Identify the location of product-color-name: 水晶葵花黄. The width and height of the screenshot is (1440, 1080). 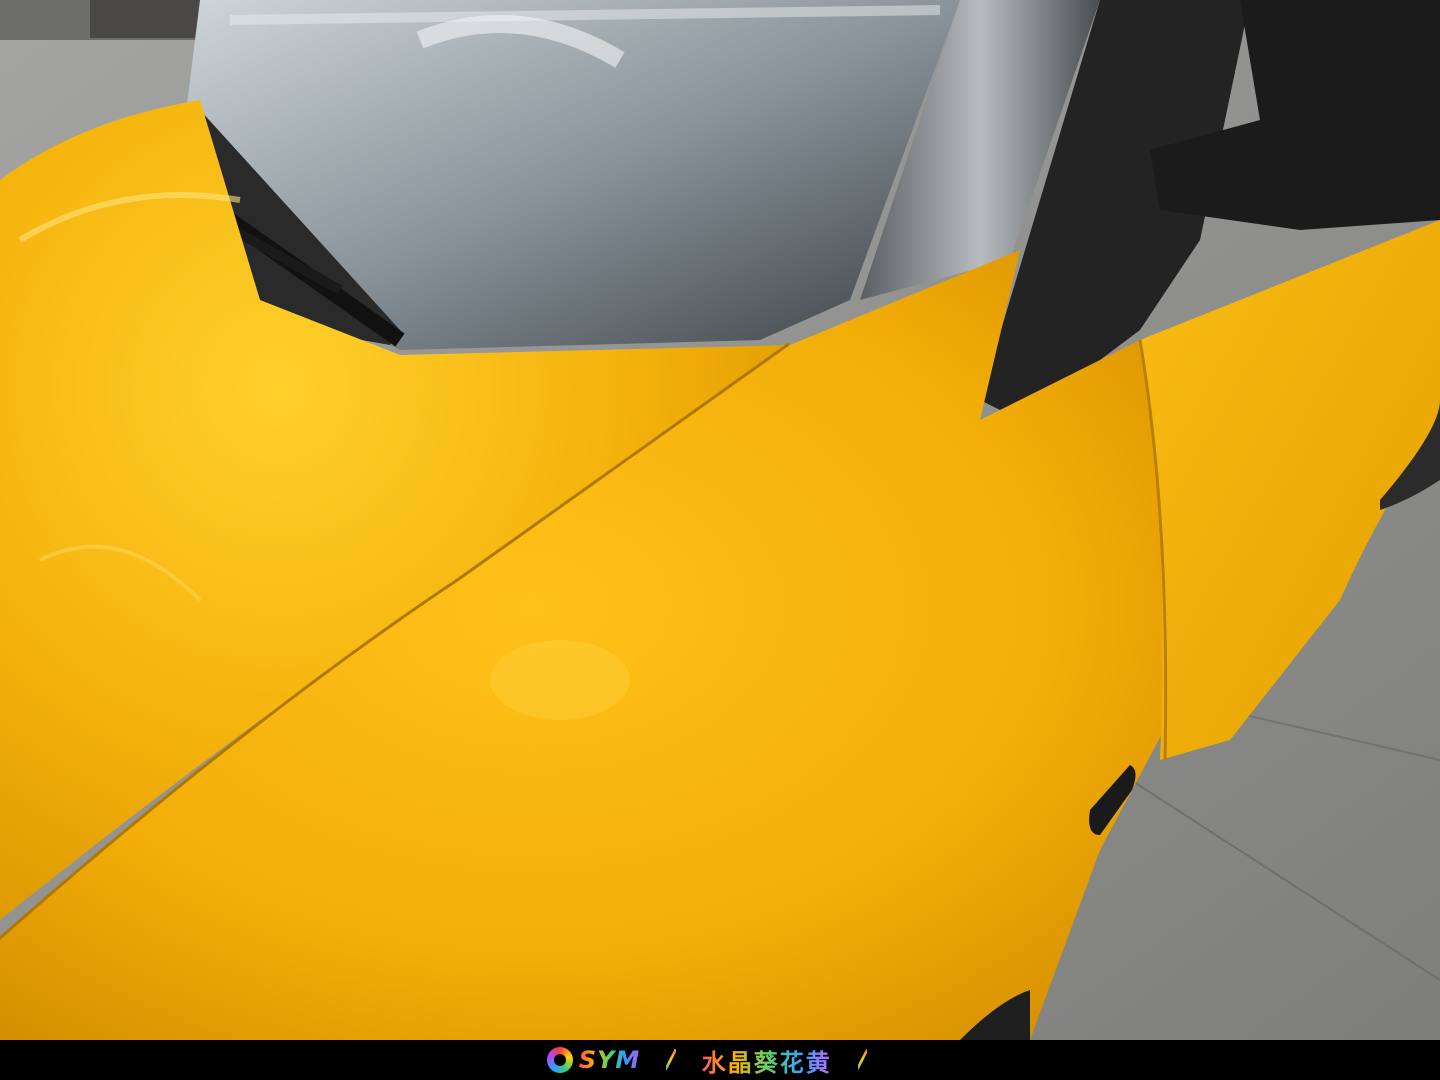
(767, 1060).